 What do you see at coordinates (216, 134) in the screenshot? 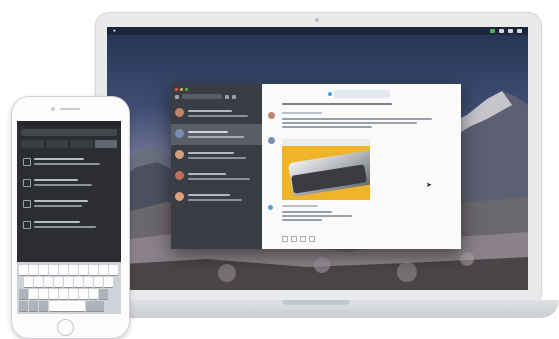
I see `conversation-row-selected` at bounding box center [216, 134].